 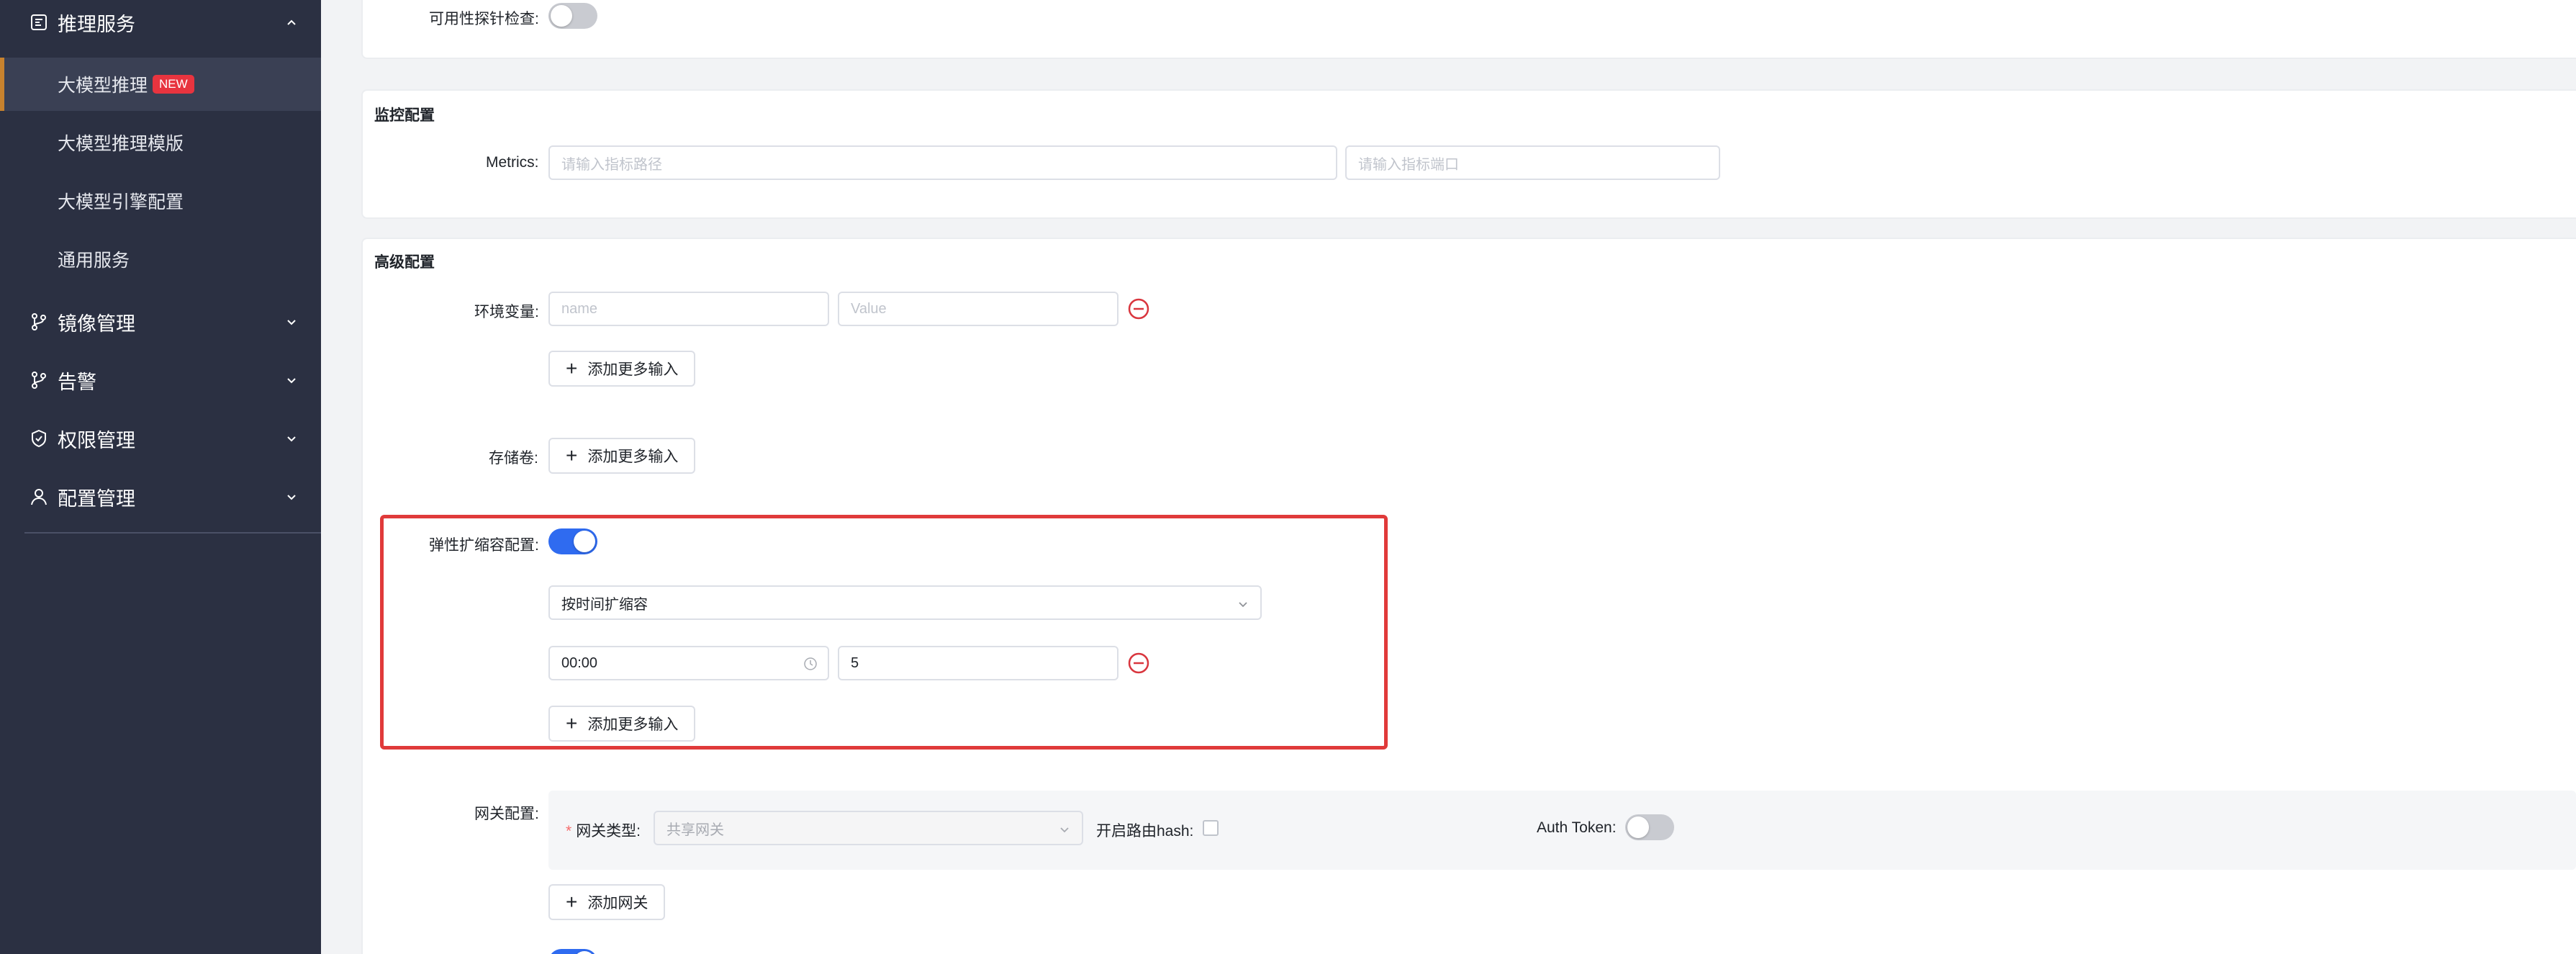 I want to click on autoscale-label: 弹性扩缩容配置:, so click(x=484, y=545).